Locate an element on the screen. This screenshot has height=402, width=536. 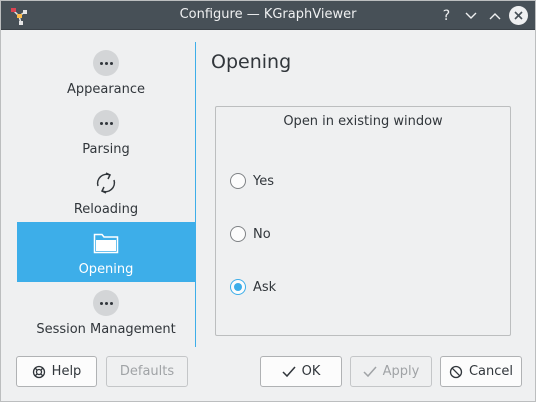
reload-icon is located at coordinates (106, 183).